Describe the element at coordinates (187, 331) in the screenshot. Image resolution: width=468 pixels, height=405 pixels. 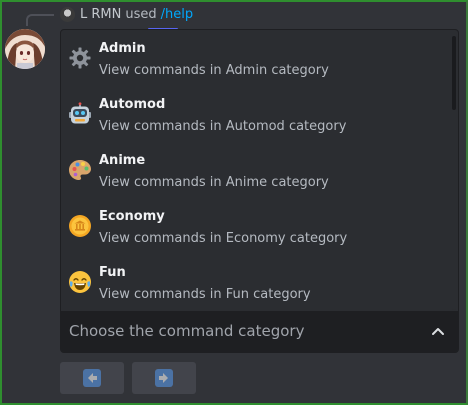
I see `select-placeholder: Choose the command category` at that location.